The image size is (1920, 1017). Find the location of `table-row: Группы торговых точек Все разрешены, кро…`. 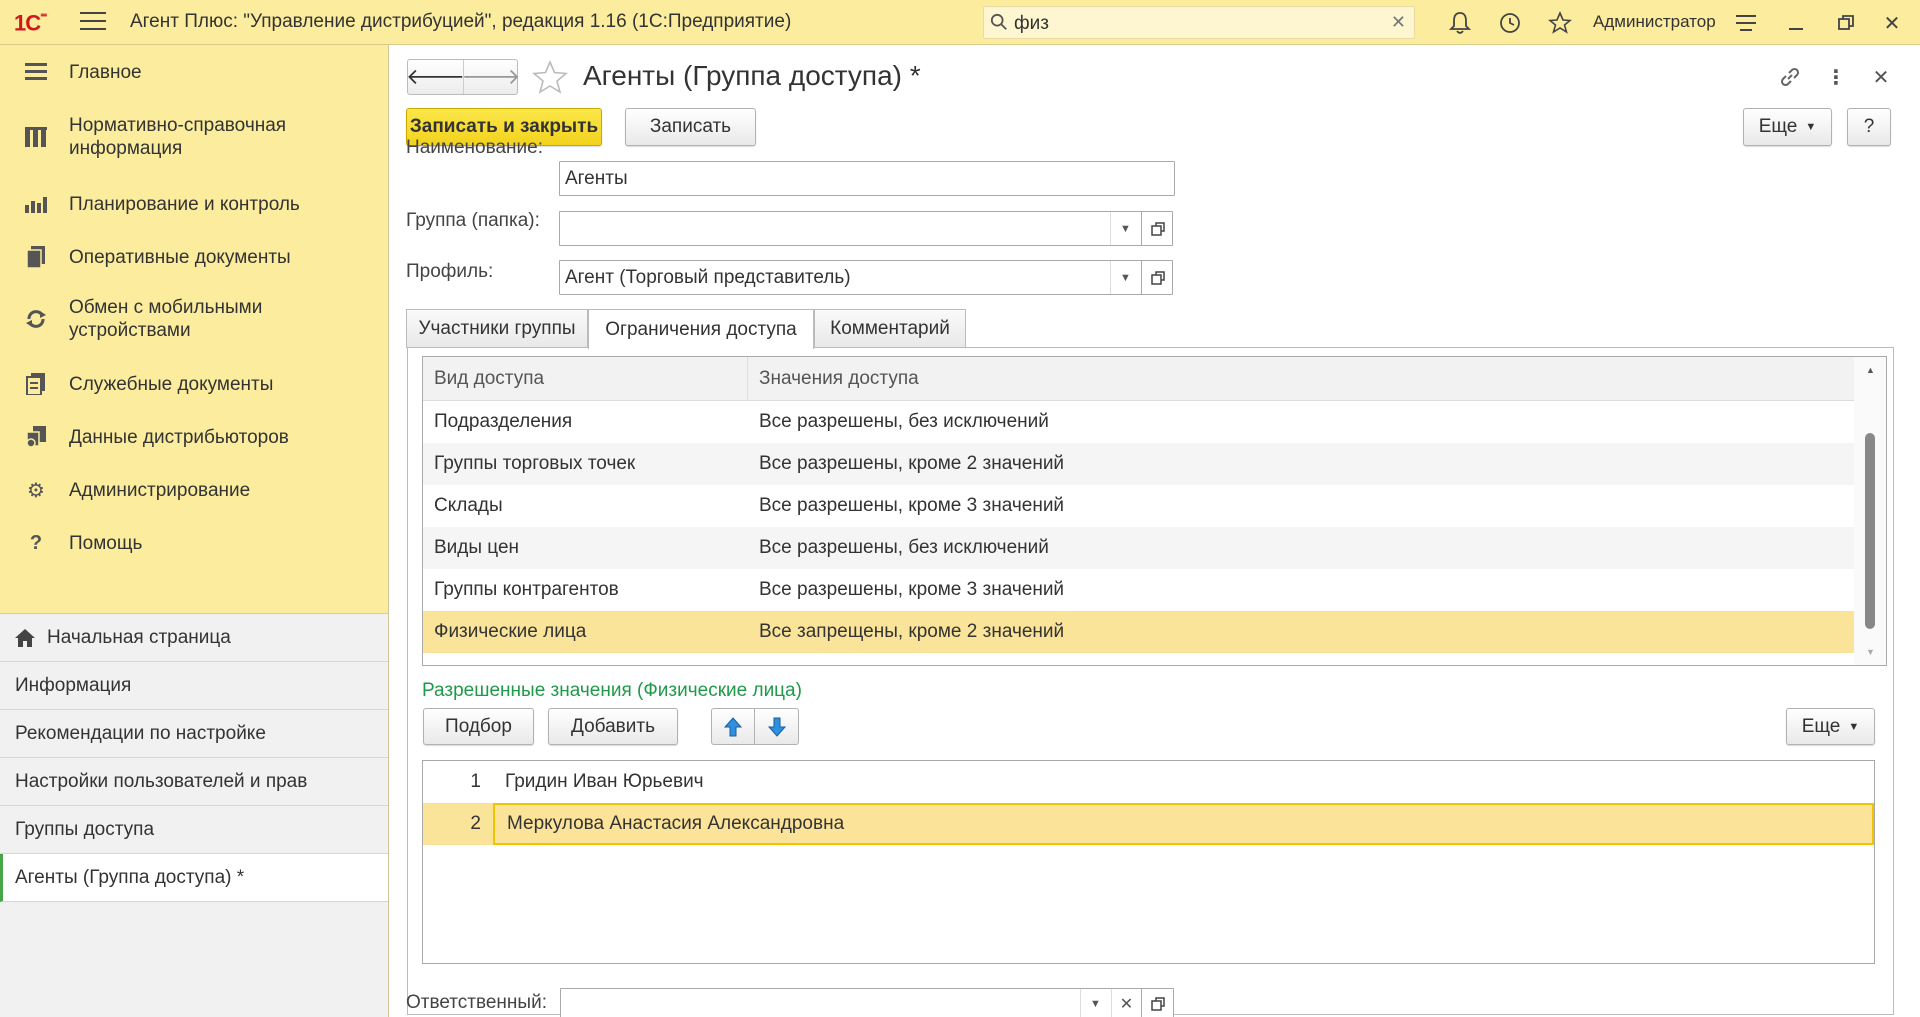

table-row: Группы торговых точек Все разрешены, кро… is located at coordinates (1138, 464).